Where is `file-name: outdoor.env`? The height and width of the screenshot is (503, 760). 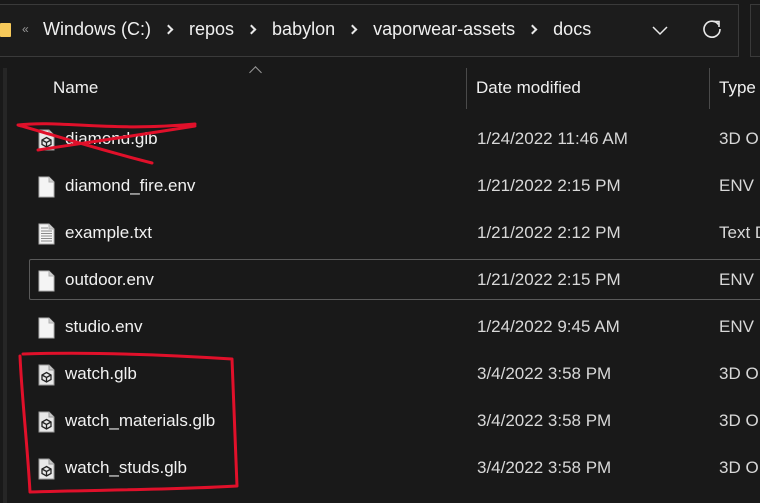 file-name: outdoor.env is located at coordinates (109, 280).